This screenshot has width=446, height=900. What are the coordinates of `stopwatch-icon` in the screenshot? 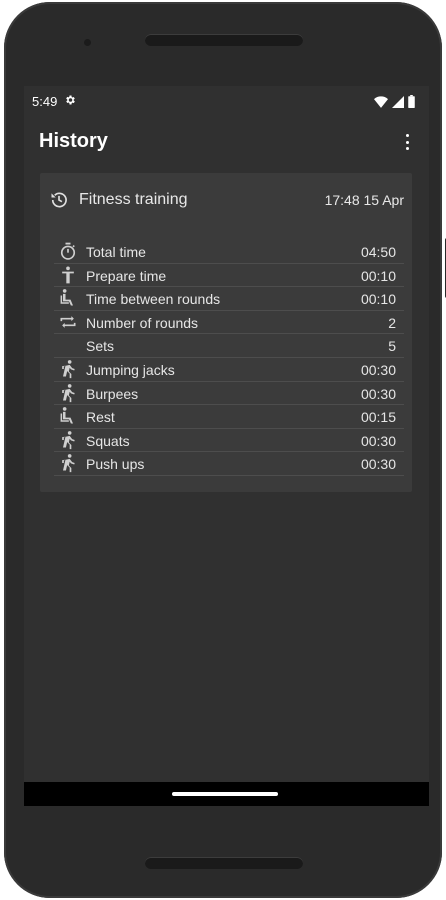 It's located at (68, 251).